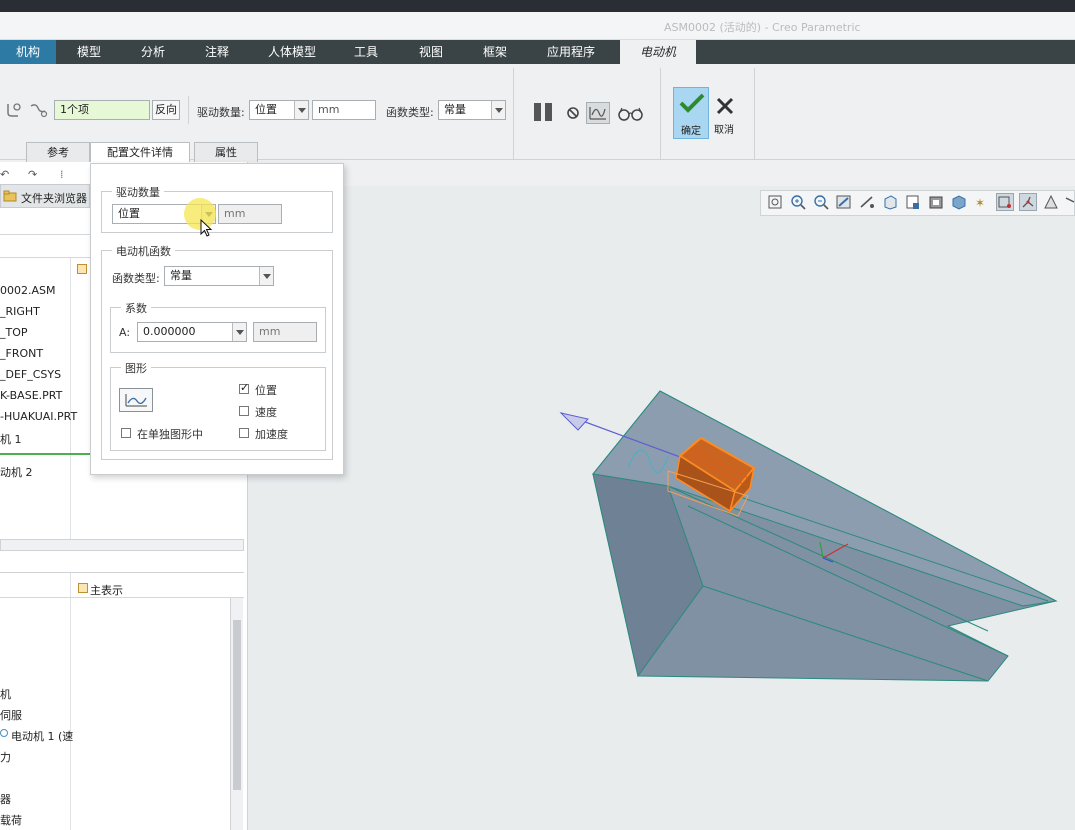  What do you see at coordinates (913, 202) in the screenshot?
I see `view-manager-icon` at bounding box center [913, 202].